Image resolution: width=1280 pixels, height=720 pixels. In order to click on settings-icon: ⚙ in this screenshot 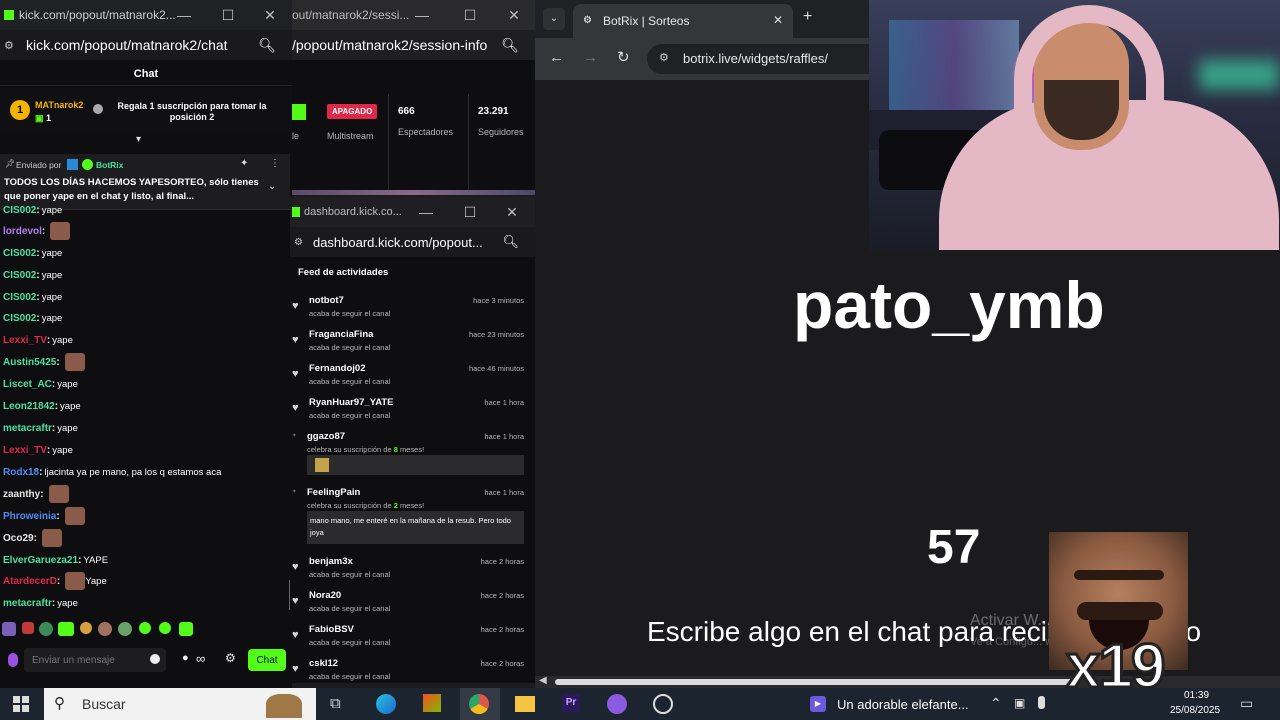, I will do `click(230, 658)`.